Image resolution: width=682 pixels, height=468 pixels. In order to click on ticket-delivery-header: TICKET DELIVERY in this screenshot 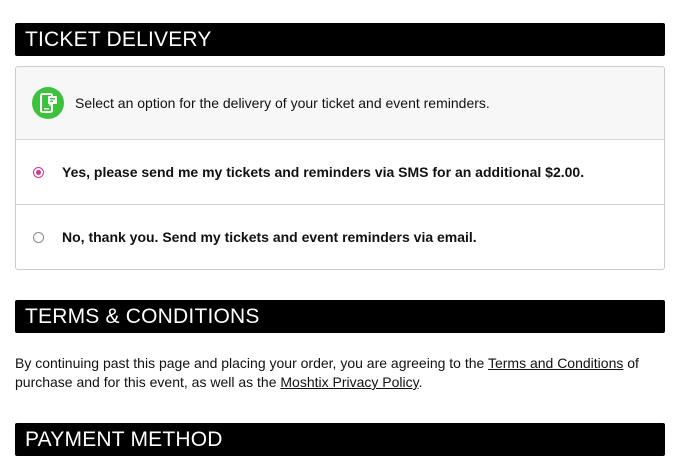, I will do `click(340, 39)`.